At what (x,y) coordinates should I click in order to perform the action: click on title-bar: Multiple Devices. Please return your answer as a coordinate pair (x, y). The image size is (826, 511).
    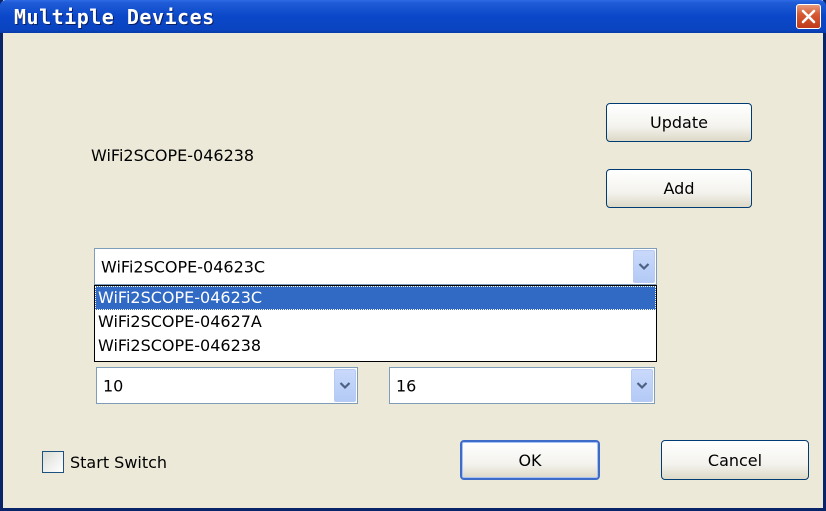
    Looking at the image, I should click on (413, 16).